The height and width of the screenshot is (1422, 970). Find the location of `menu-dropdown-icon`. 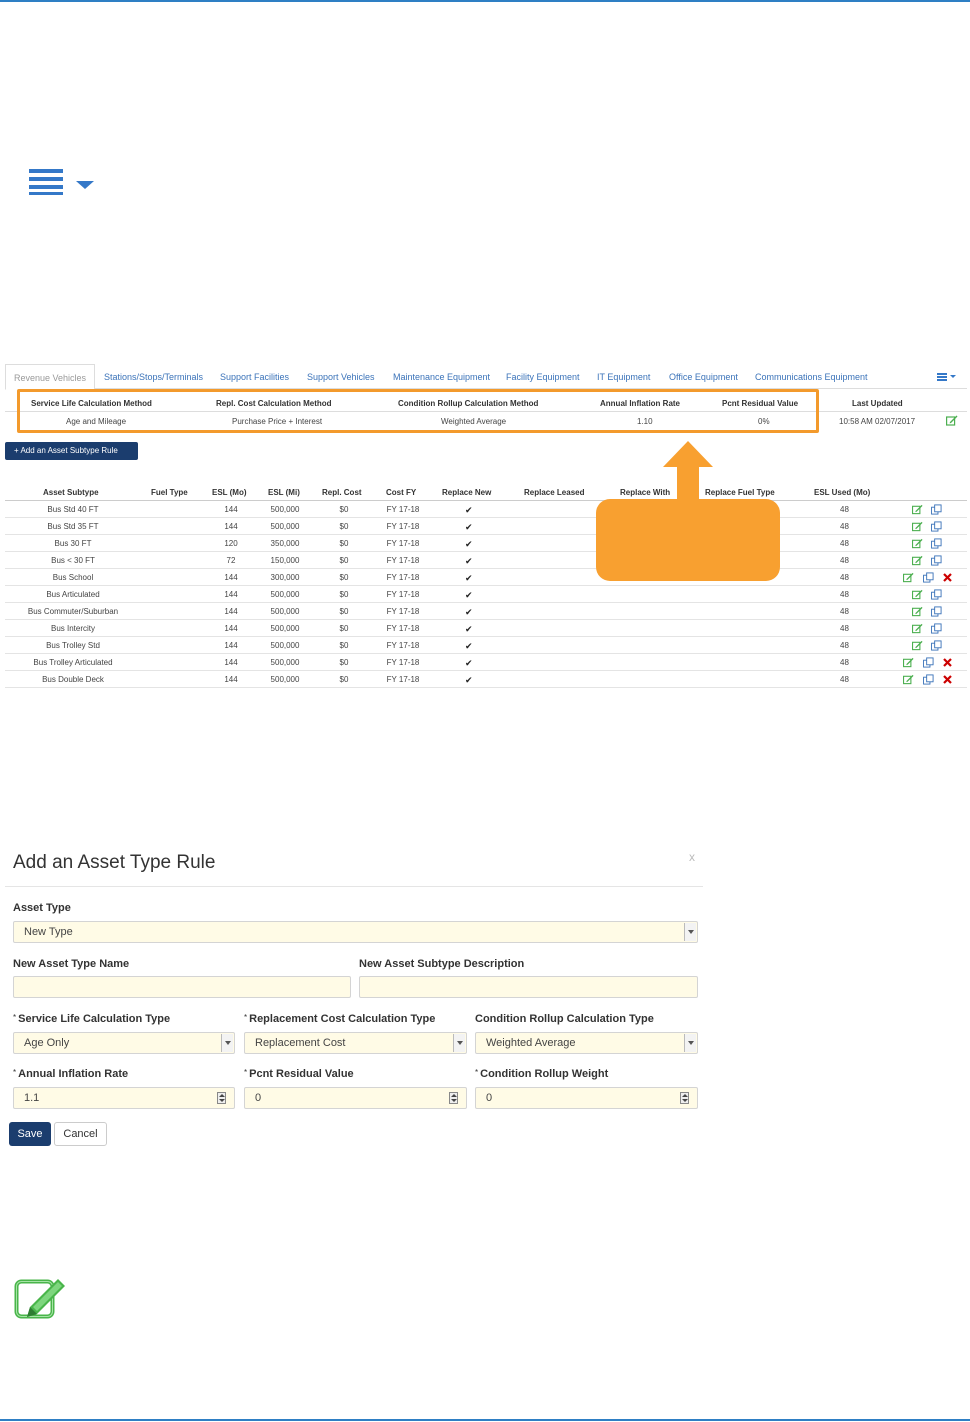

menu-dropdown-icon is located at coordinates (64, 184).